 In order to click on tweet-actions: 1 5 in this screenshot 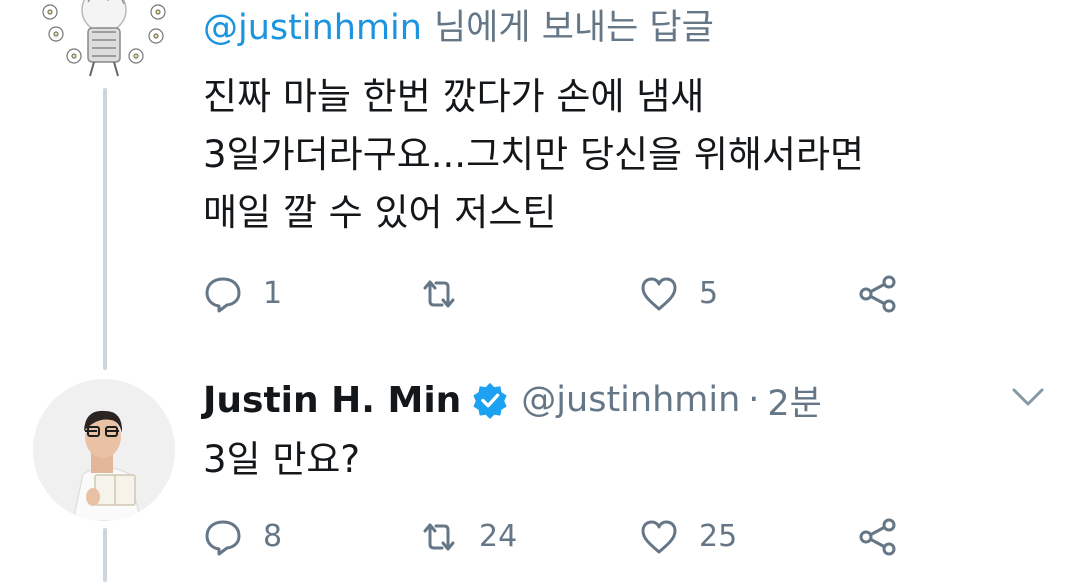, I will do `click(563, 294)`.